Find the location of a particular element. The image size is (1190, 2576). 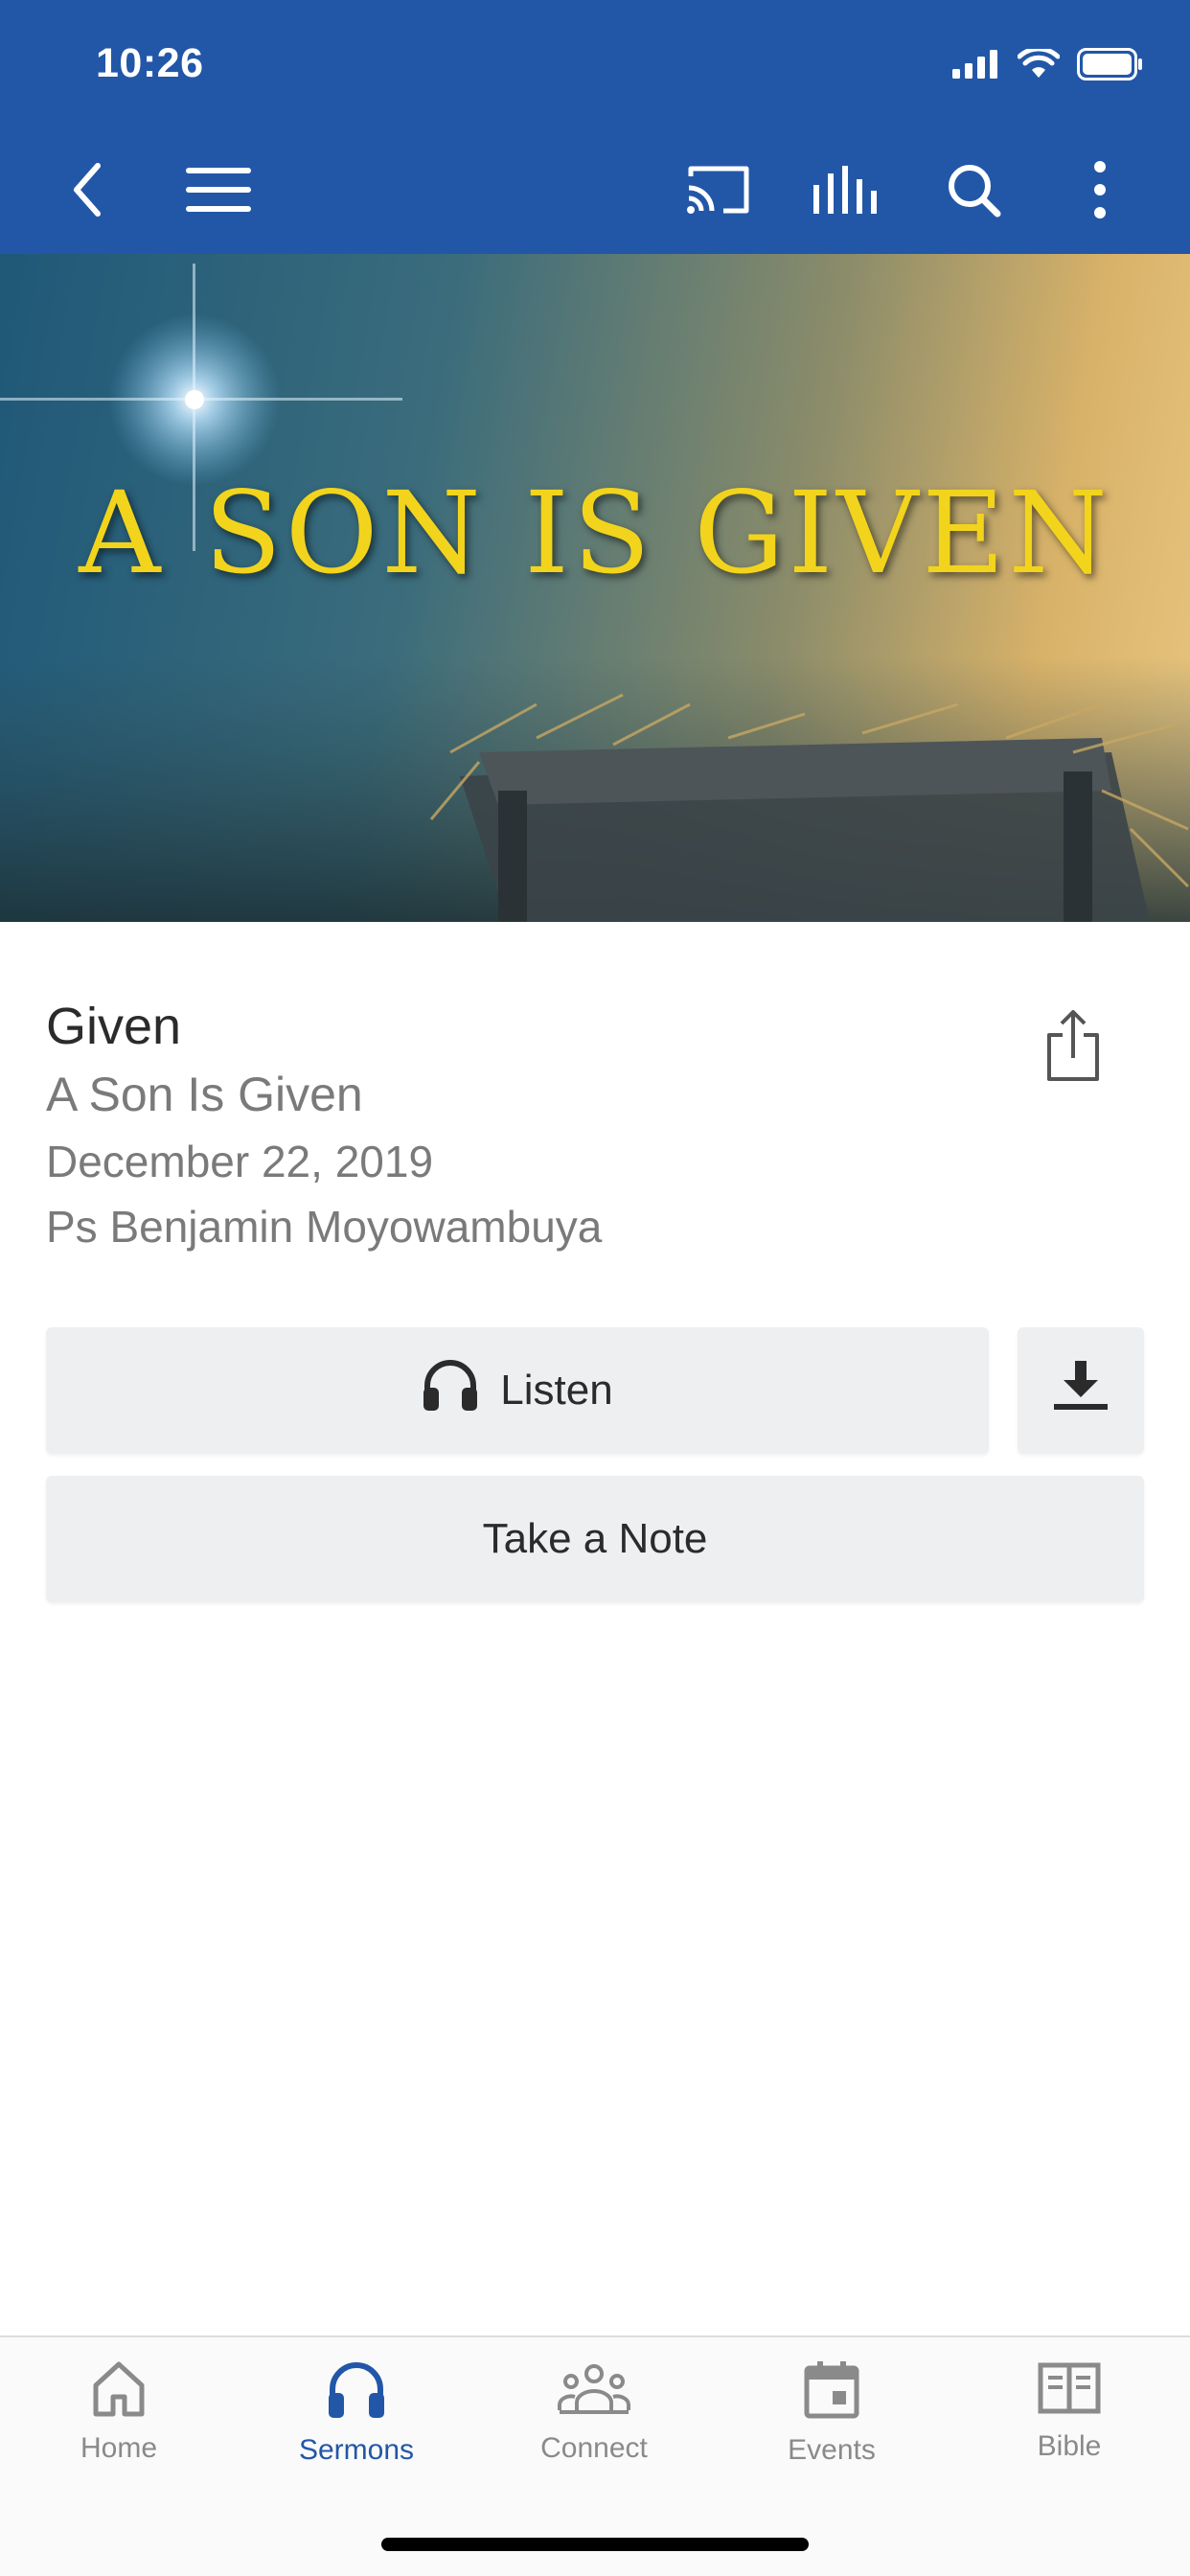

back-button is located at coordinates (89, 191).